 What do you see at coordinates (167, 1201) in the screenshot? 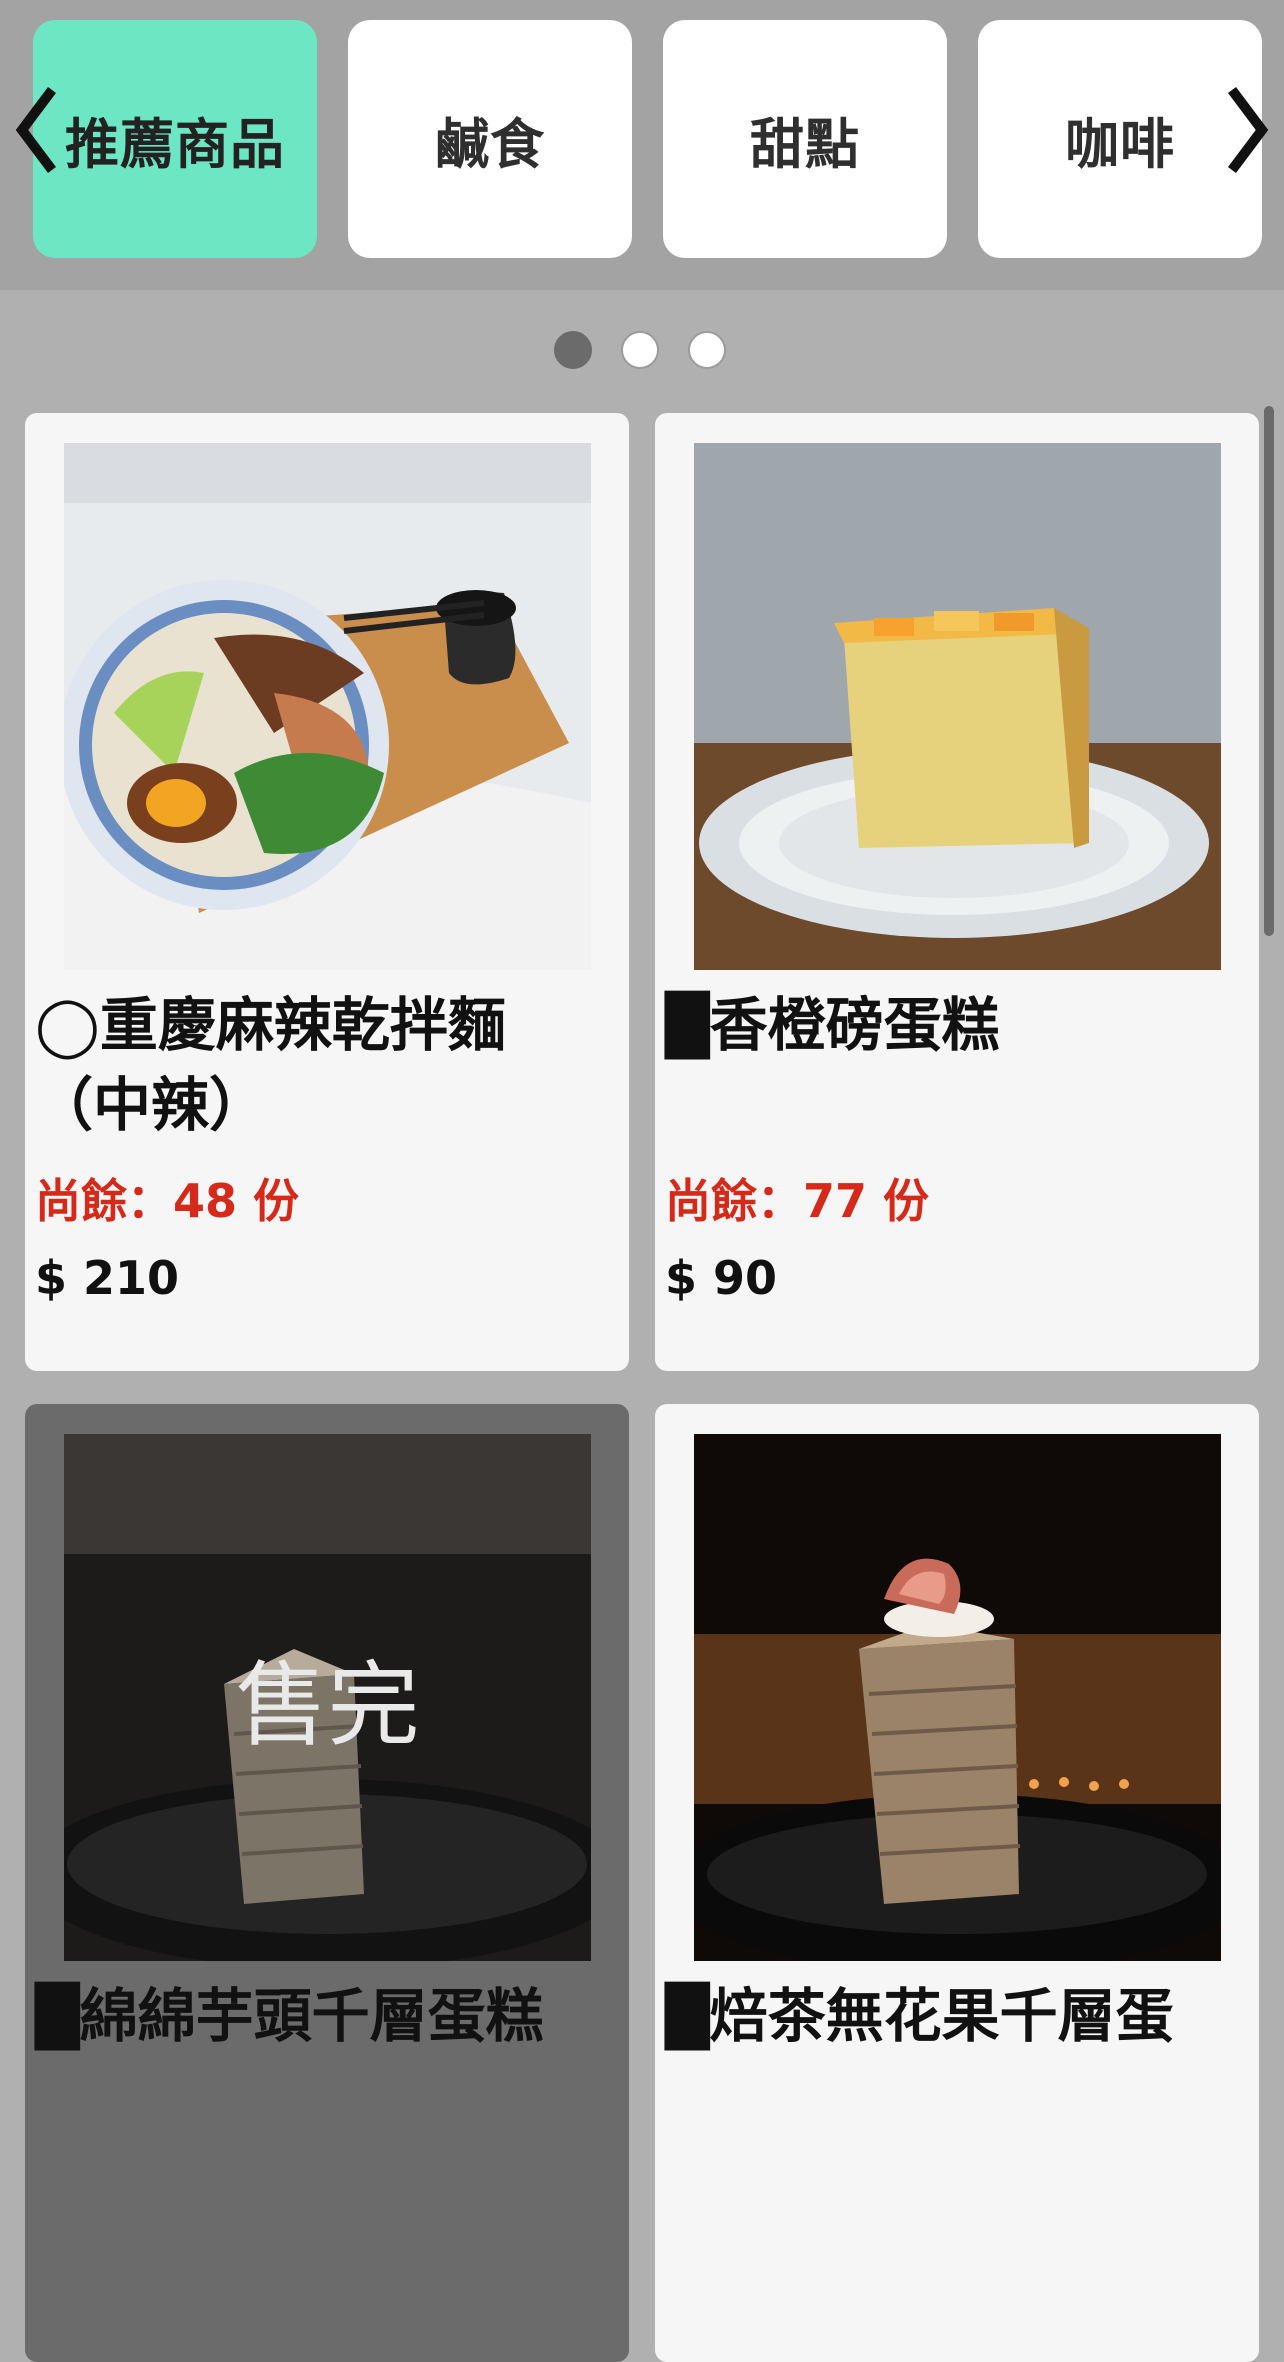
I see `stock-remaining: 尚餘：48 份` at bounding box center [167, 1201].